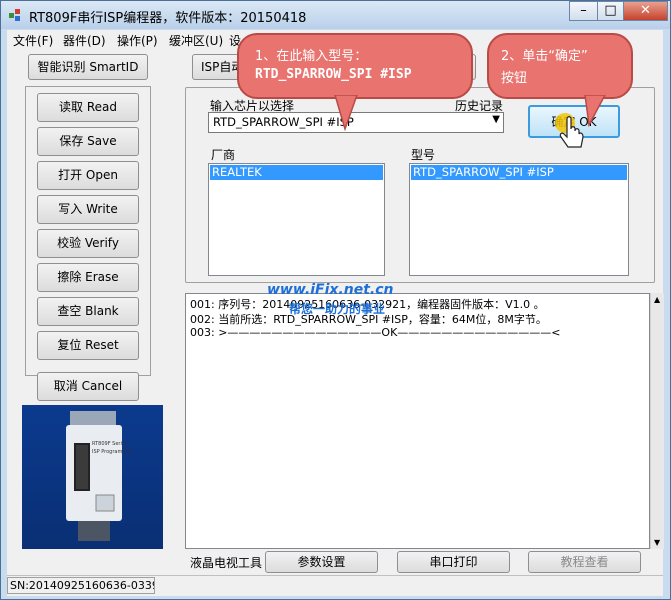 Image resolution: width=671 pixels, height=600 pixels. I want to click on model-listbox: RTD_SPARROW_SPI #ISP, so click(519, 219).